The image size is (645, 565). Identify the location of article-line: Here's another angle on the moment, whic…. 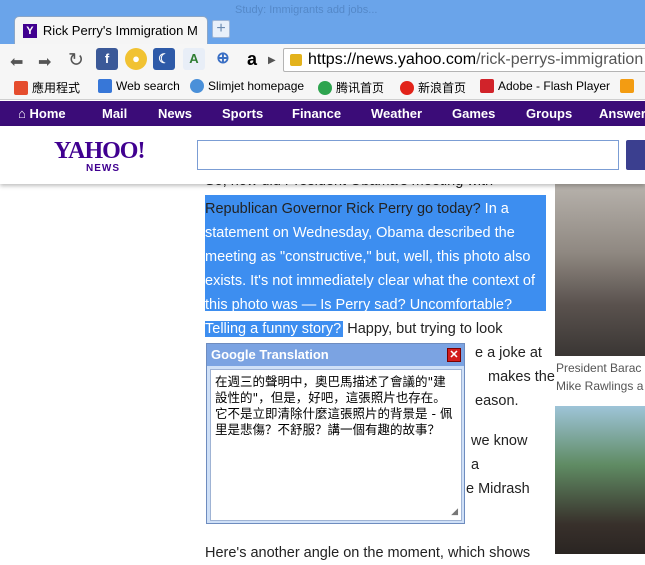
(368, 553).